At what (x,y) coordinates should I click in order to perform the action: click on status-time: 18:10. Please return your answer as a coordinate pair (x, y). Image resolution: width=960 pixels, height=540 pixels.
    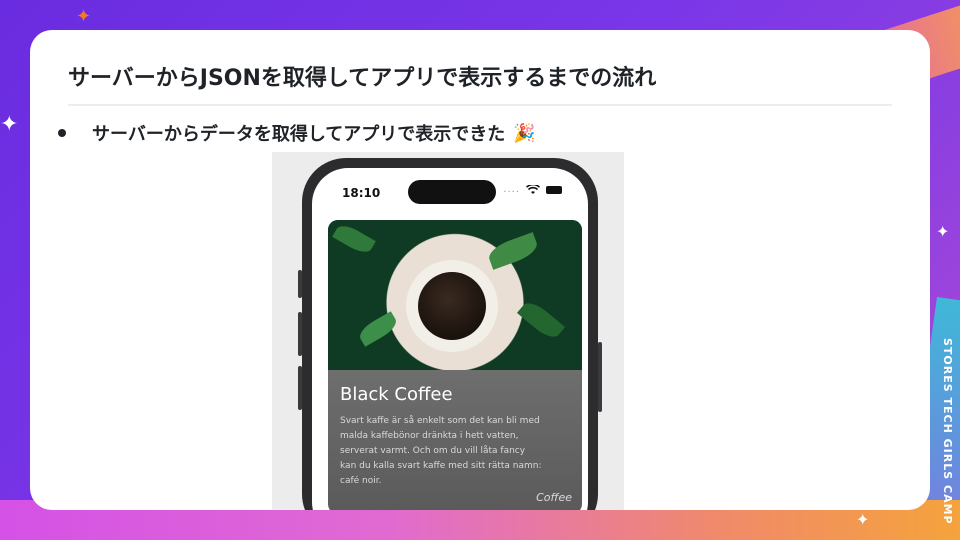
    Looking at the image, I should click on (361, 193).